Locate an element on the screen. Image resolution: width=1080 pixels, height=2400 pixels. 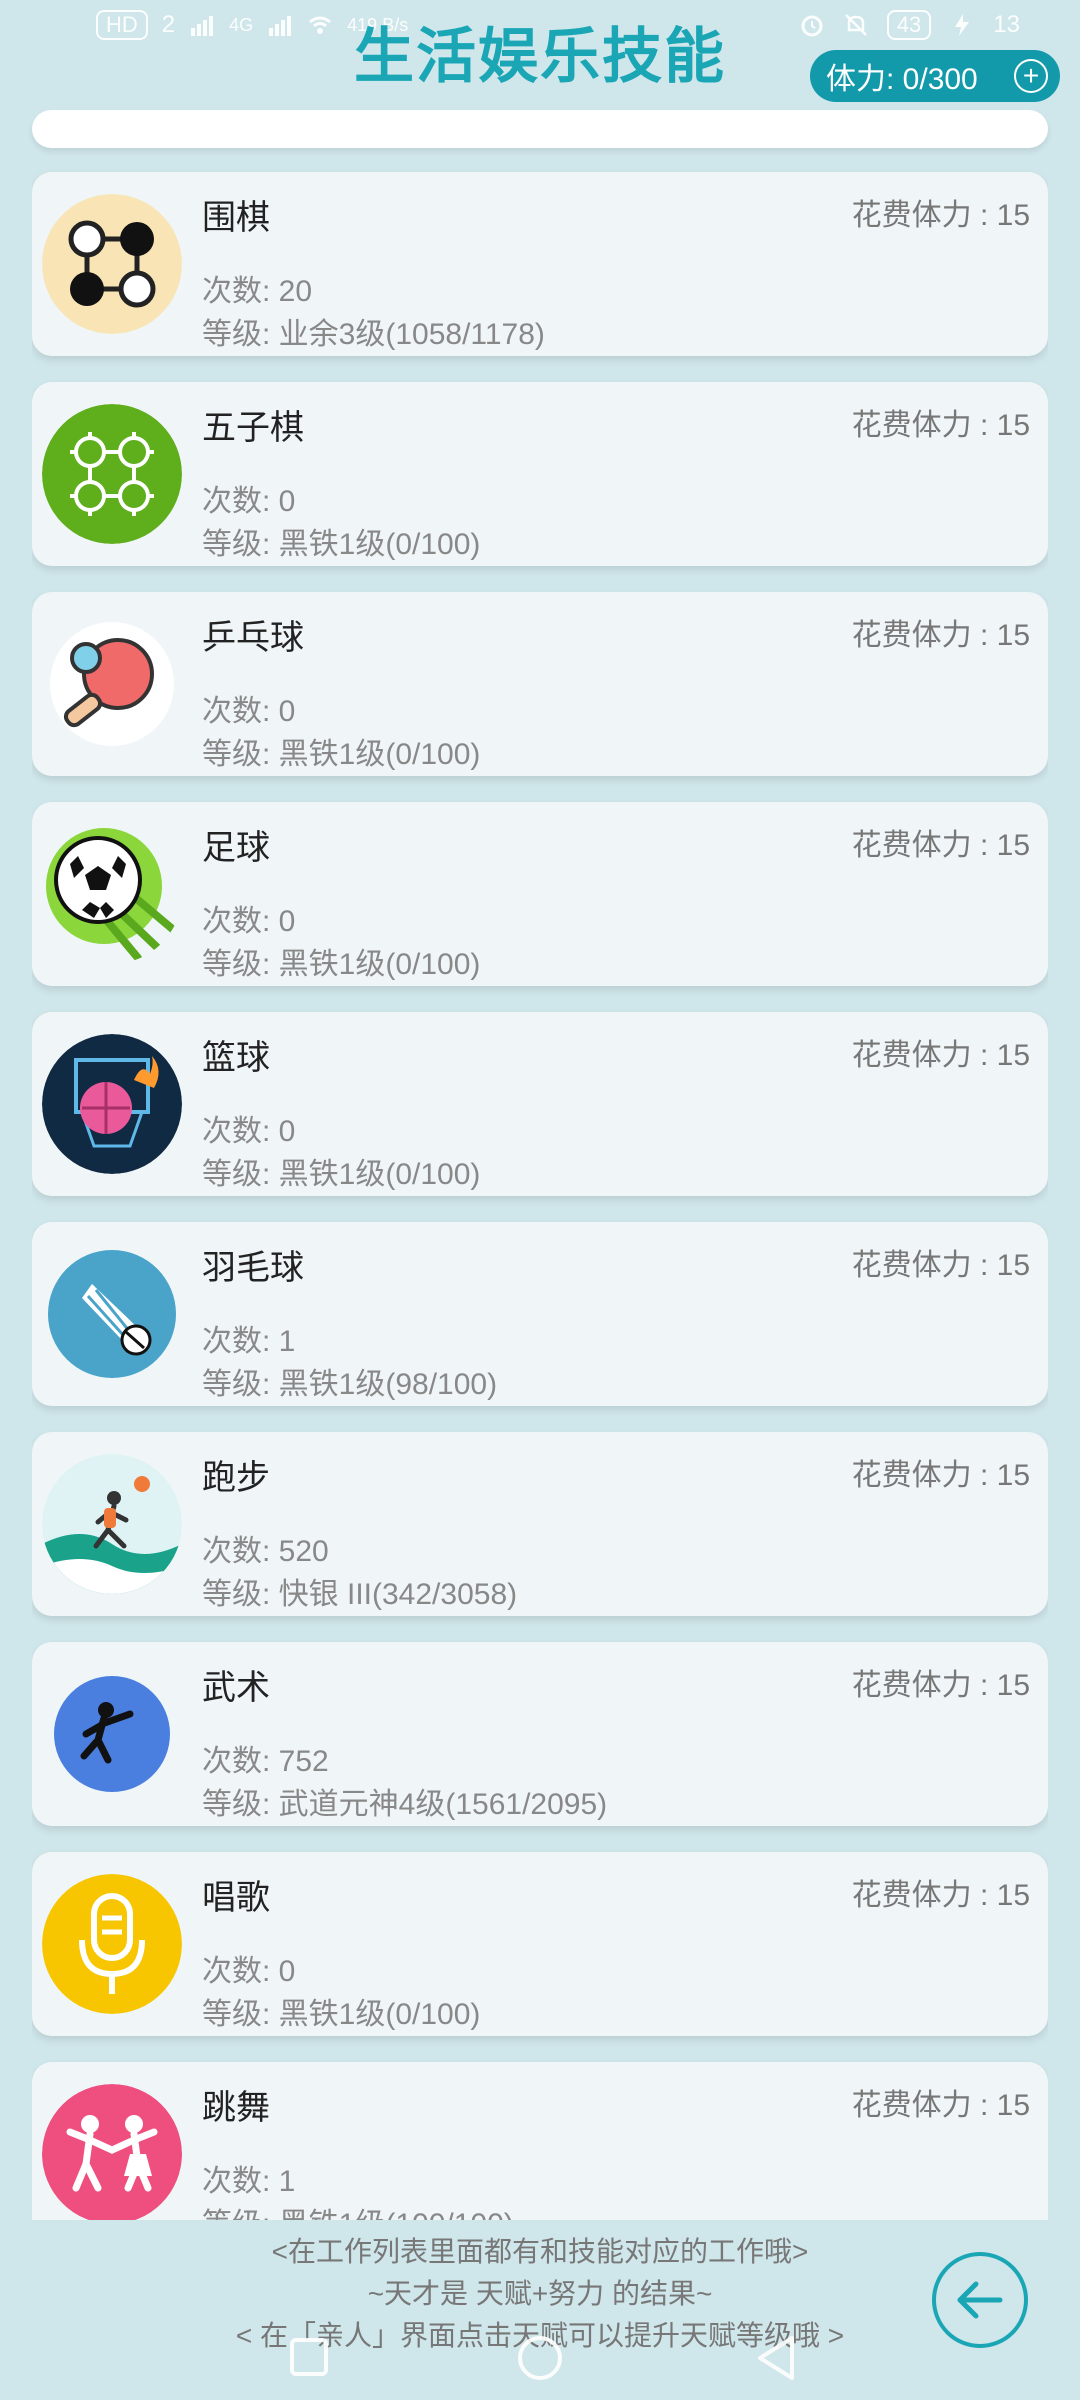
skill-name: 武术 is located at coordinates (236, 1688).